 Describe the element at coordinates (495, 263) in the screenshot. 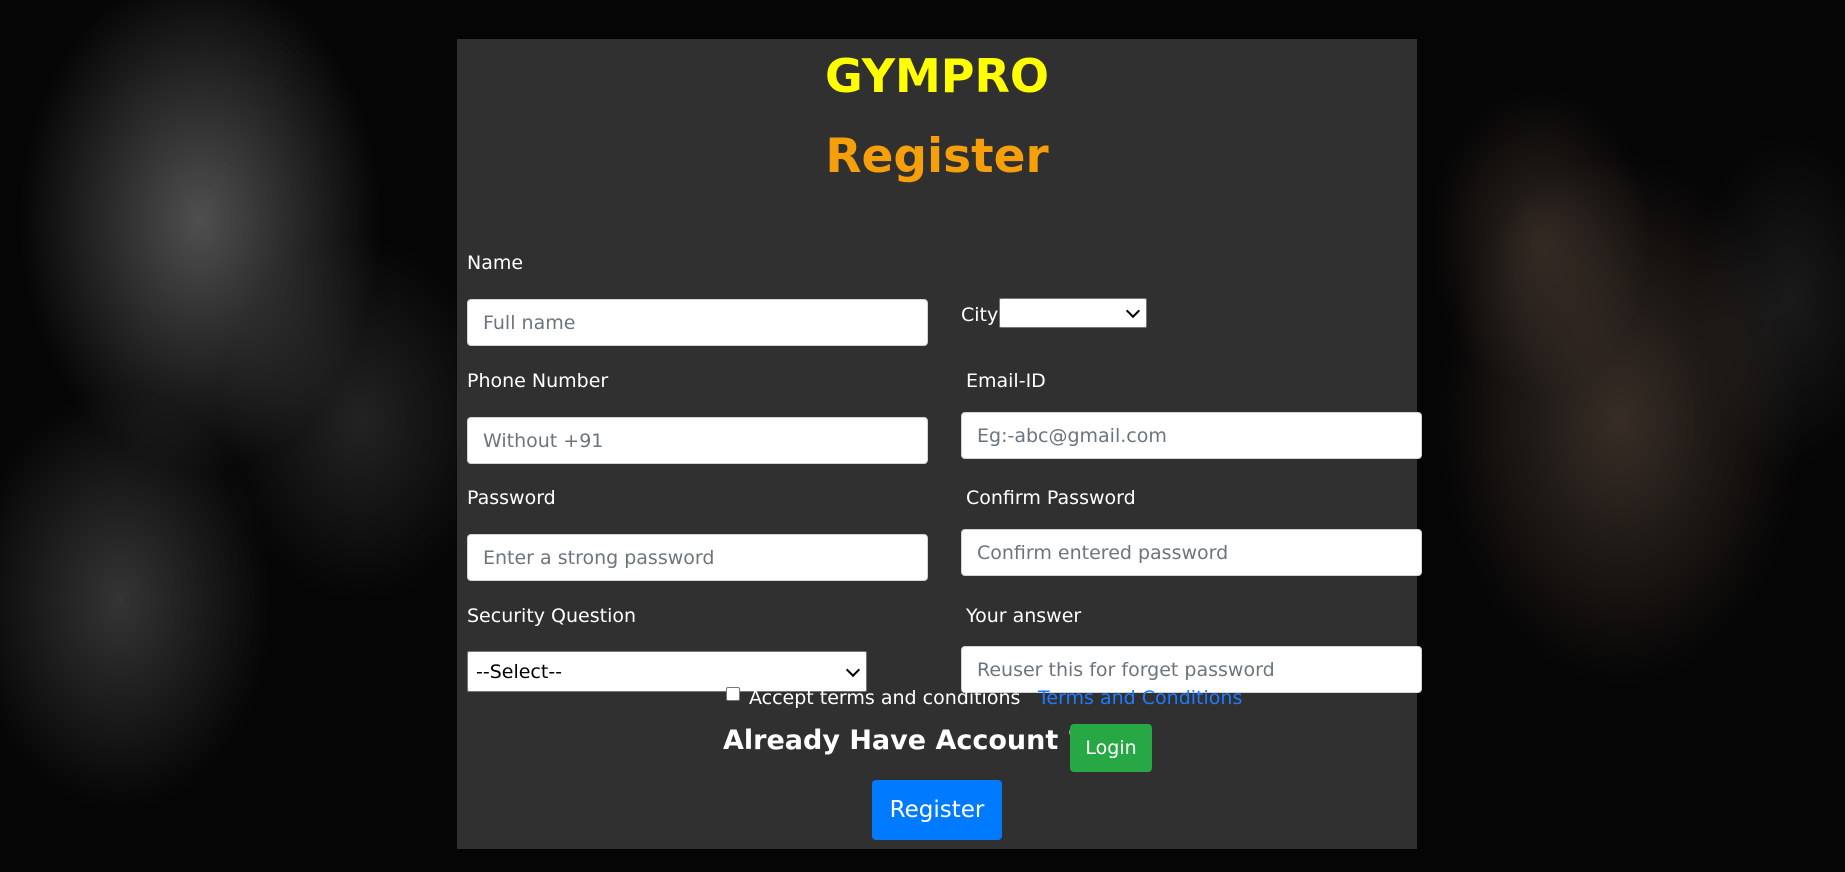

I see `name-label: Name` at that location.